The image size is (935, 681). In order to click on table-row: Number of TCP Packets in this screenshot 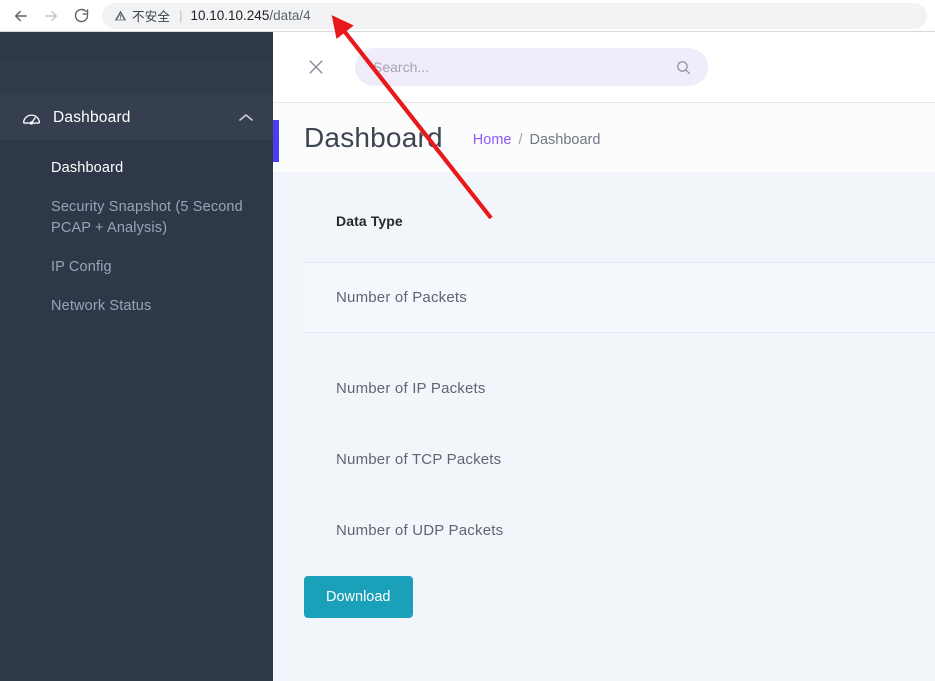, I will do `click(604, 459)`.